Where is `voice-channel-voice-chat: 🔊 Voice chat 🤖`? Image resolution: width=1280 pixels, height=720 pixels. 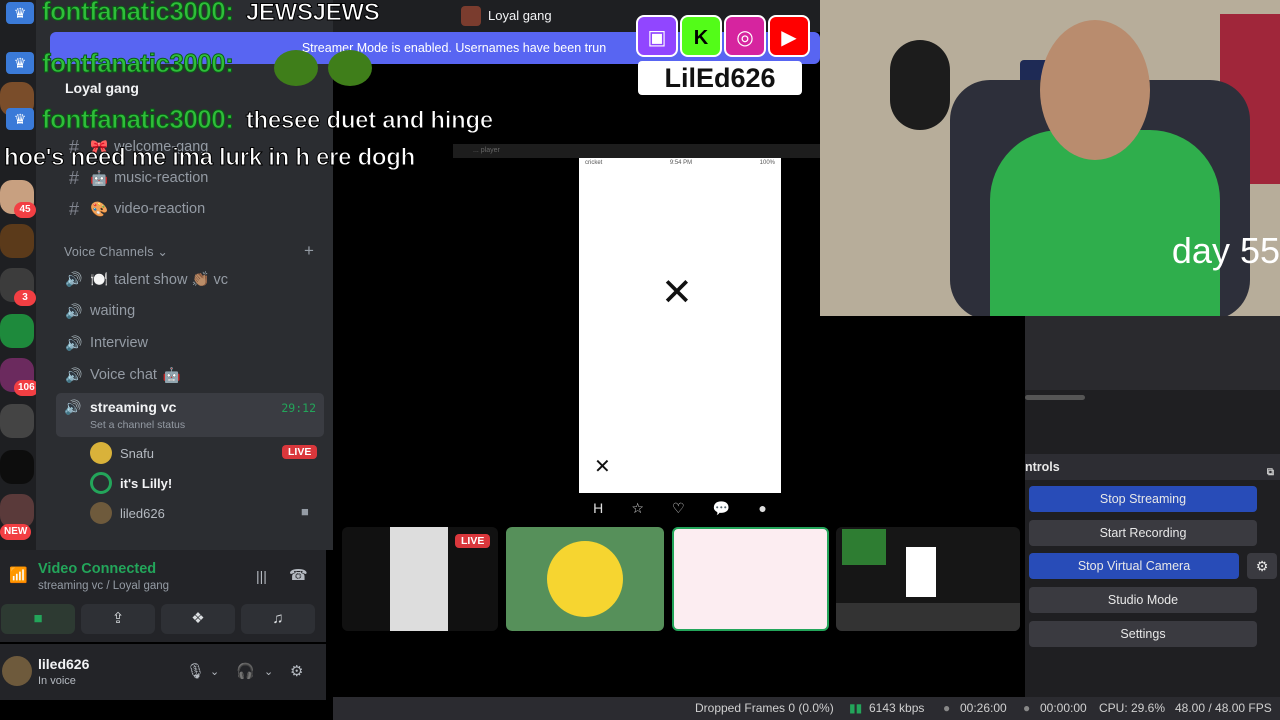 voice-channel-voice-chat: 🔊 Voice chat 🤖 is located at coordinates (122, 375).